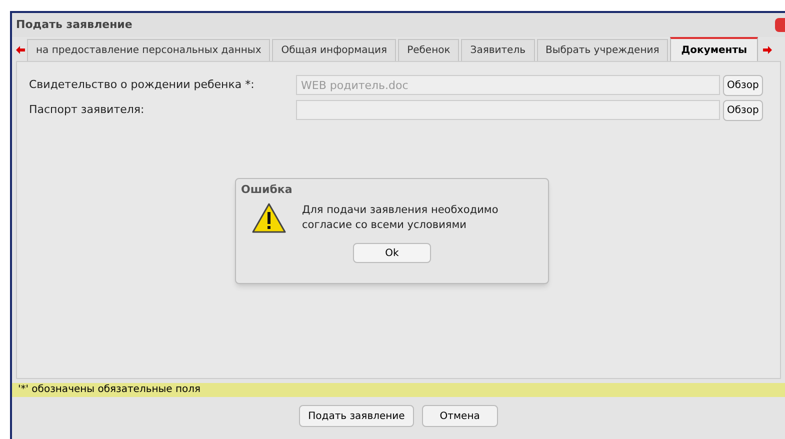  Describe the element at coordinates (460, 416) in the screenshot. I see `cancel-button: Отмена` at that location.